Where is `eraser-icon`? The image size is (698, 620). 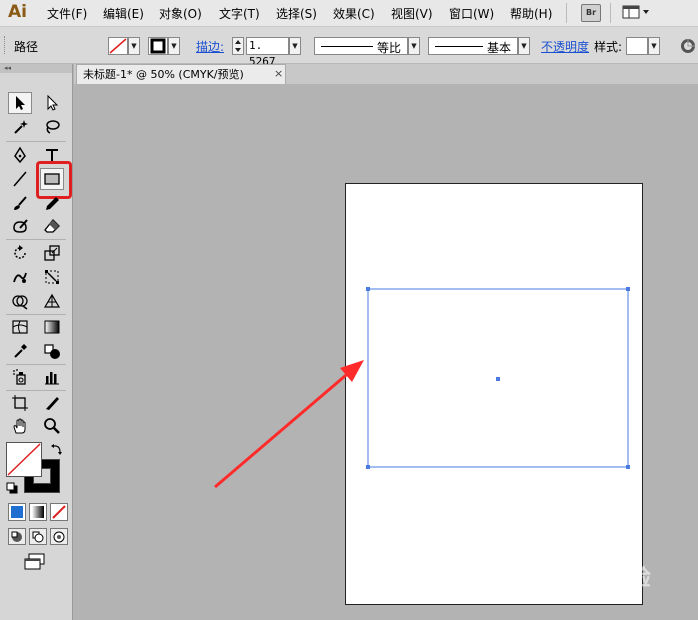 eraser-icon is located at coordinates (52, 226).